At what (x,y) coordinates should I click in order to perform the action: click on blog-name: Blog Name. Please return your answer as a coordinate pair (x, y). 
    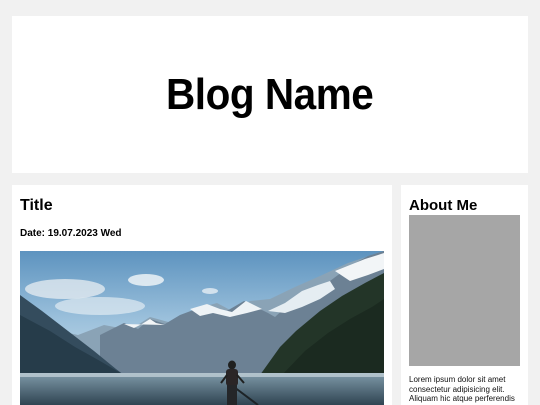
    Looking at the image, I should click on (270, 94).